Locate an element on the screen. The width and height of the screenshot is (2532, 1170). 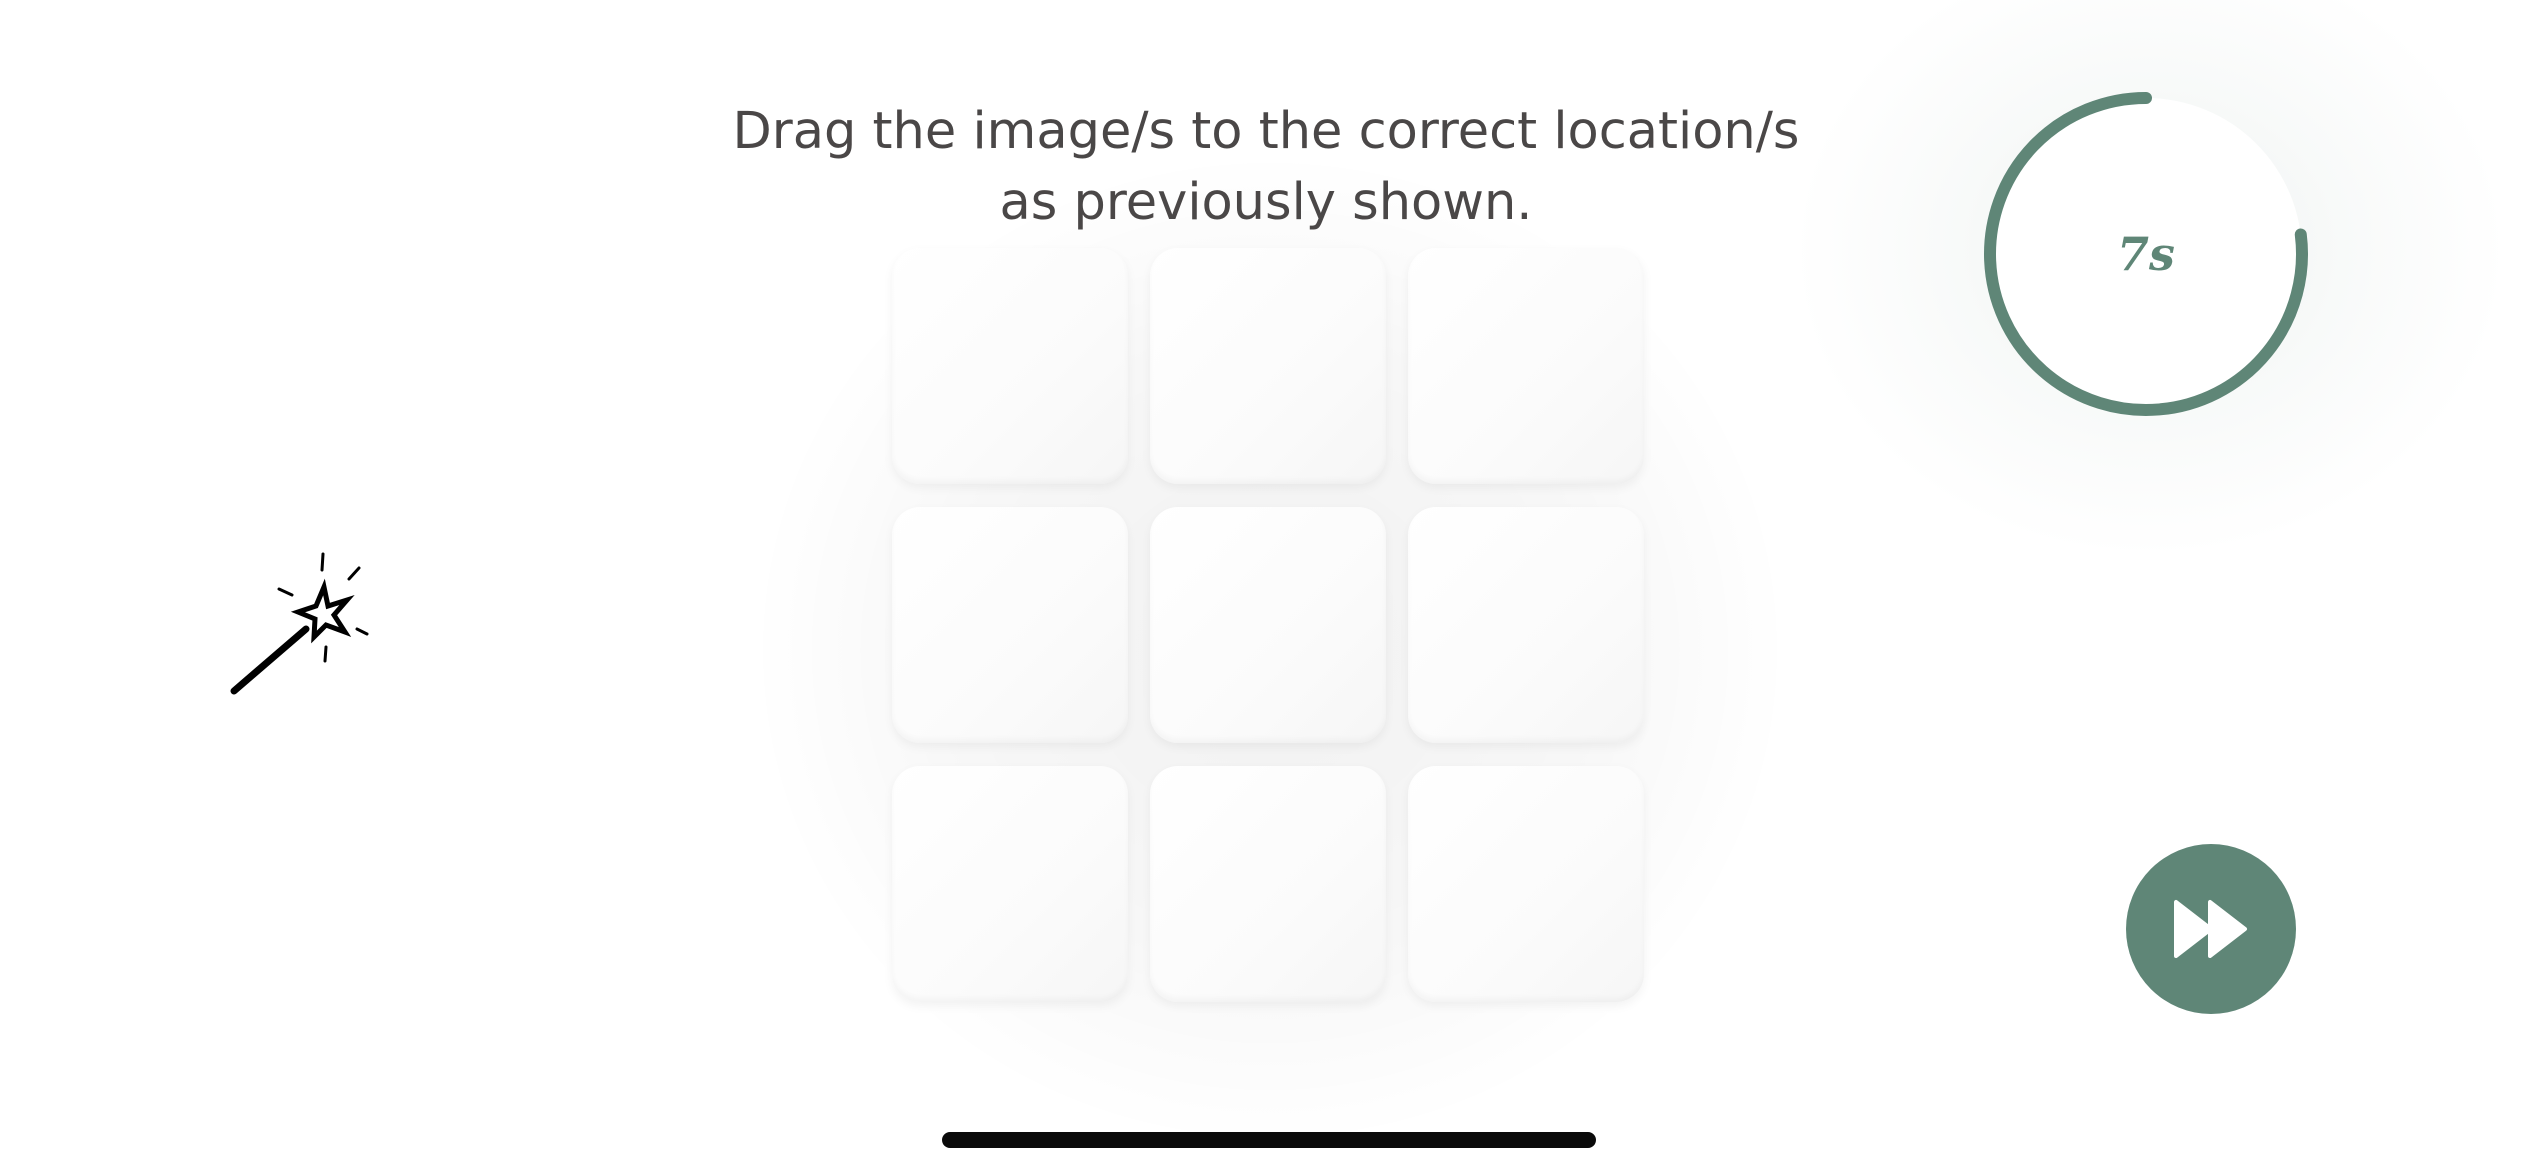
magic-wand-icon is located at coordinates (300, 620).